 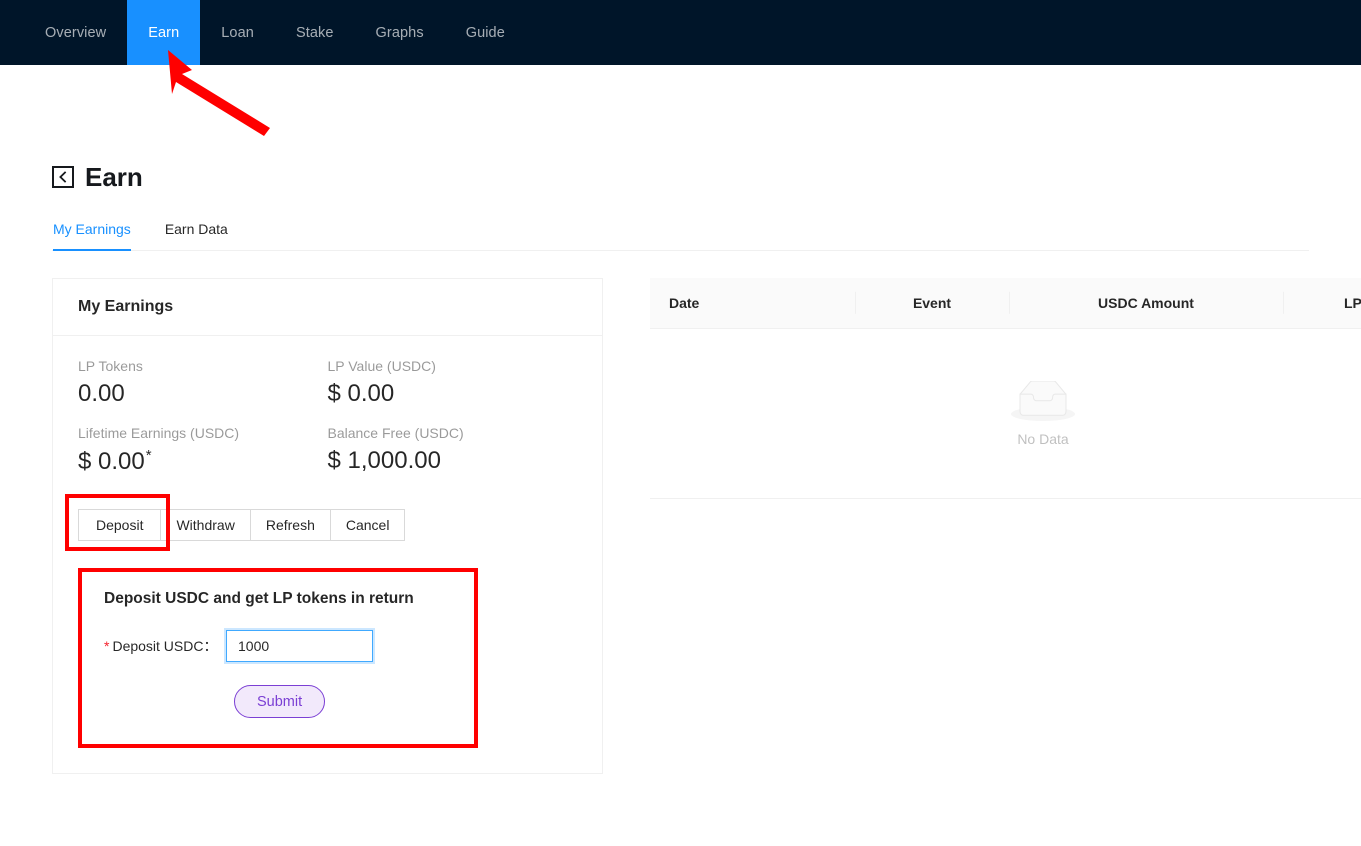 What do you see at coordinates (120, 525) in the screenshot?
I see `deposit-button: Deposit` at bounding box center [120, 525].